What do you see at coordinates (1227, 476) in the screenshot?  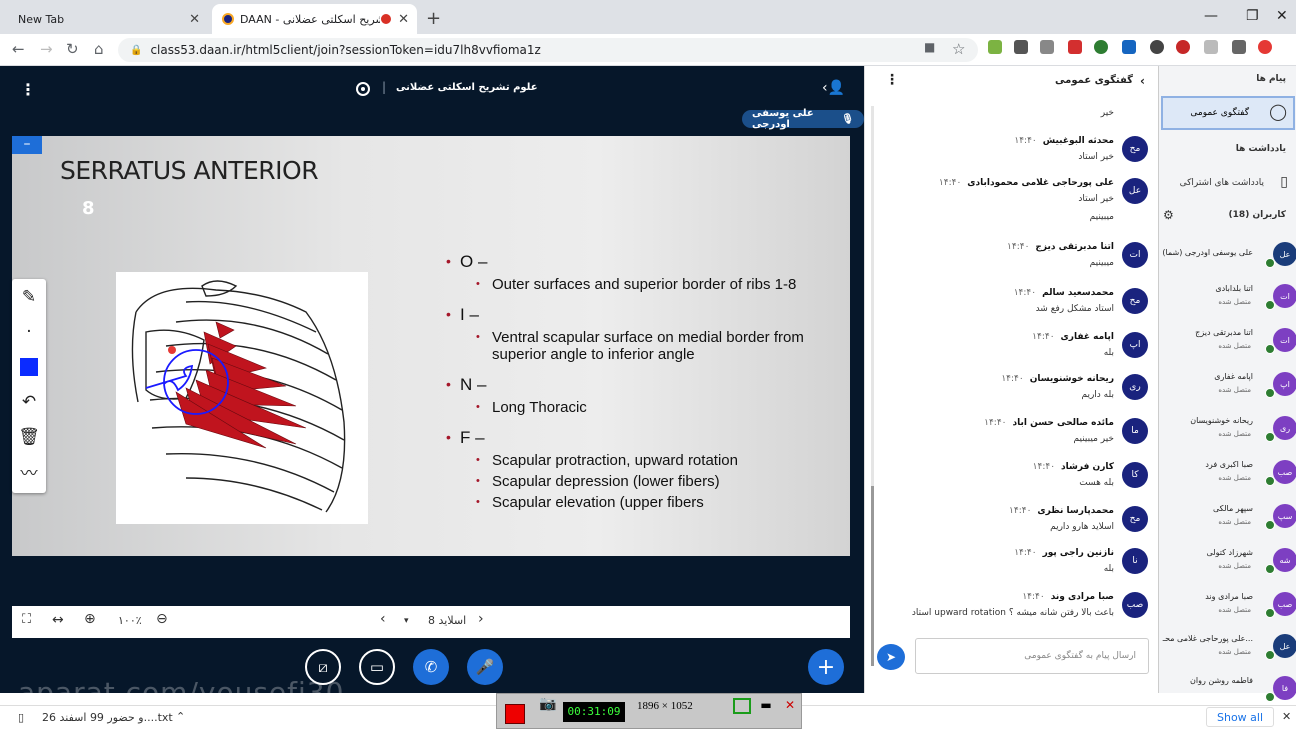 I see `user-item: صب صبا اکبری فرد متصل شده` at bounding box center [1227, 476].